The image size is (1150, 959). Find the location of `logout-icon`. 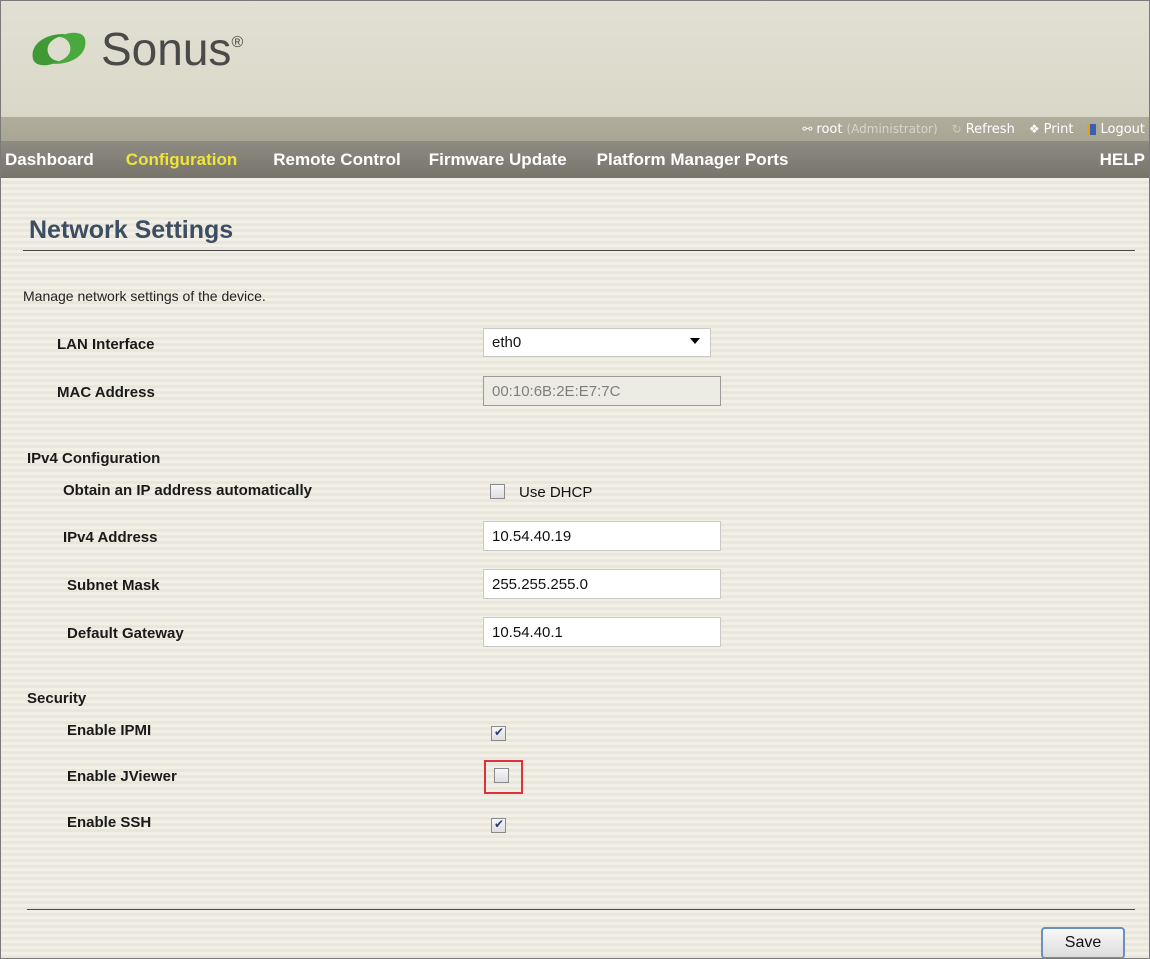

logout-icon is located at coordinates (1092, 129).